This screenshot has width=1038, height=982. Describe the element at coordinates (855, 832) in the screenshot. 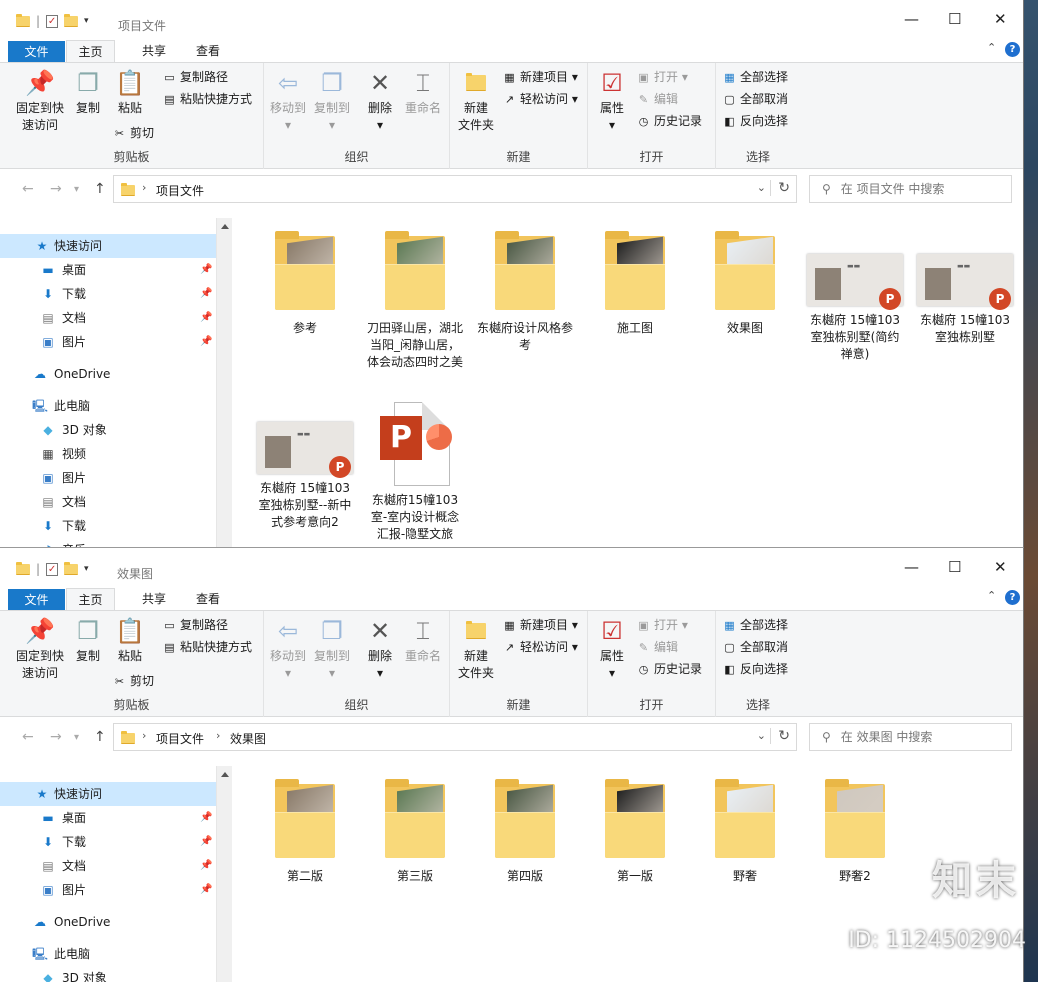

I see `folder-item: 野奢2` at that location.